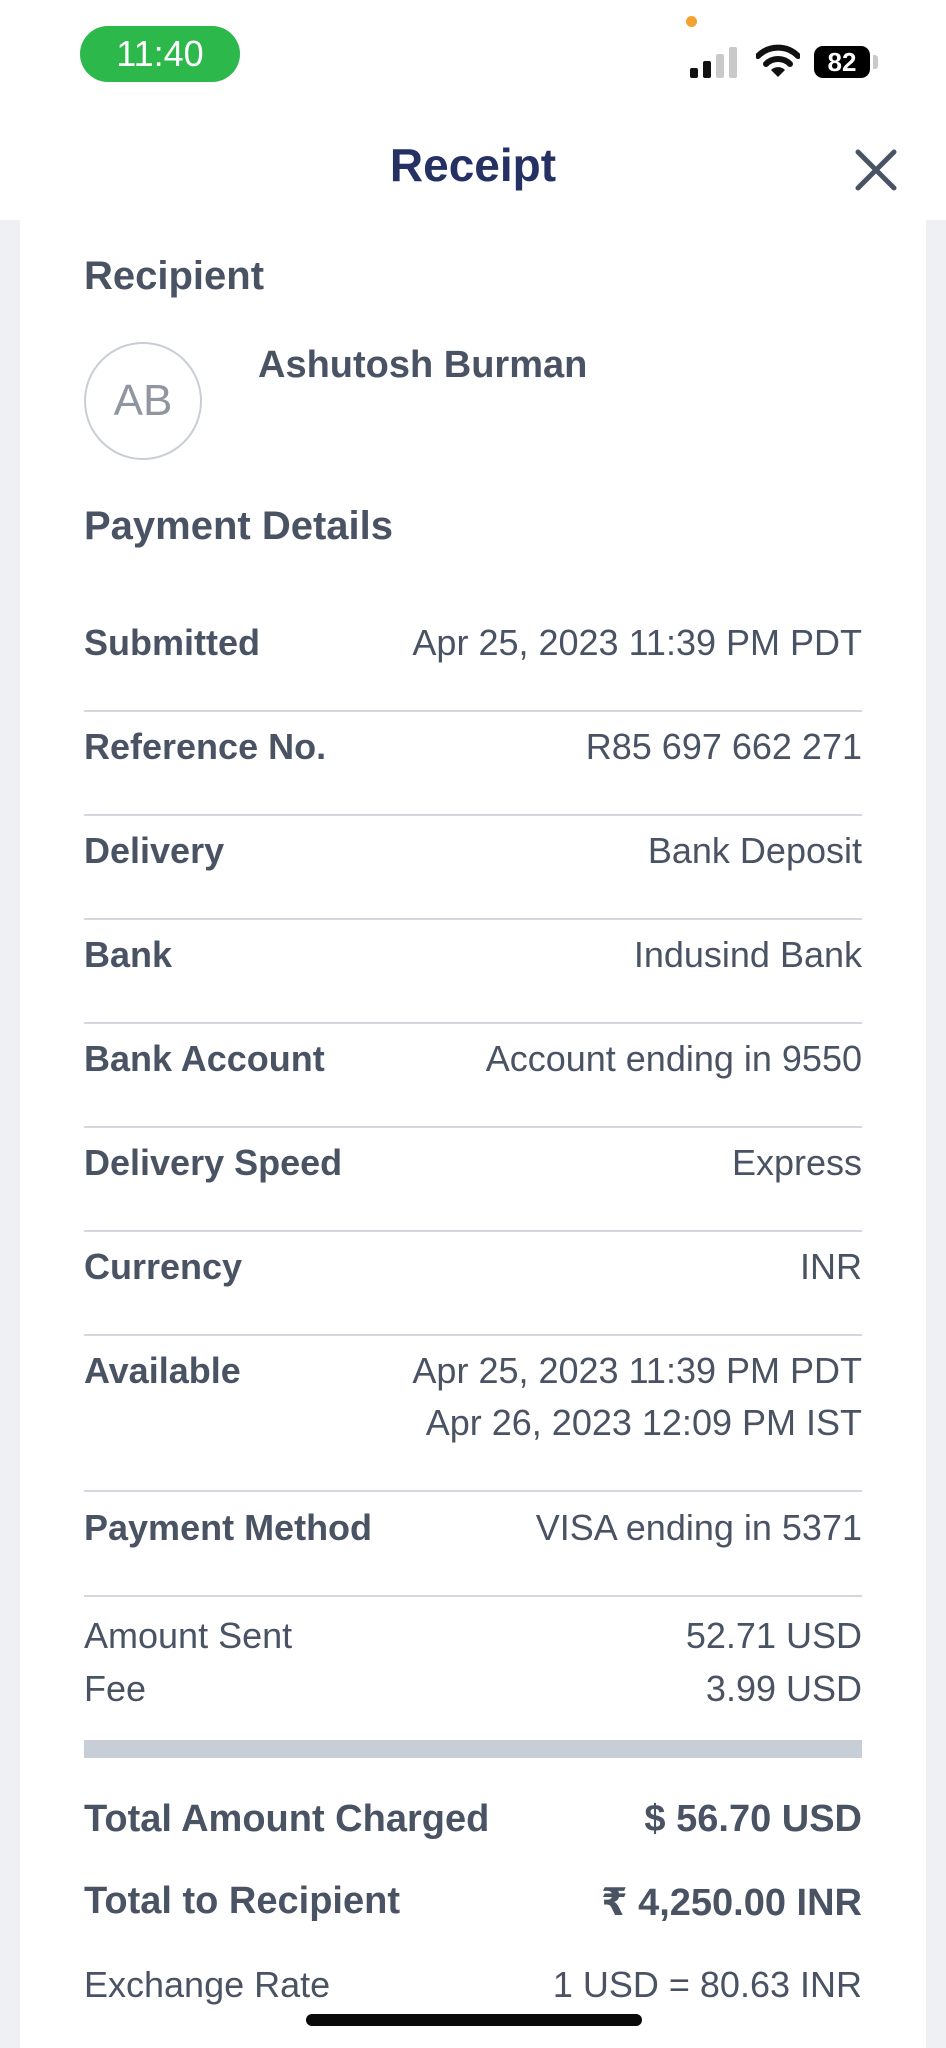 This screenshot has width=946, height=2048. I want to click on detail-value: Indusind Bank, so click(747, 954).